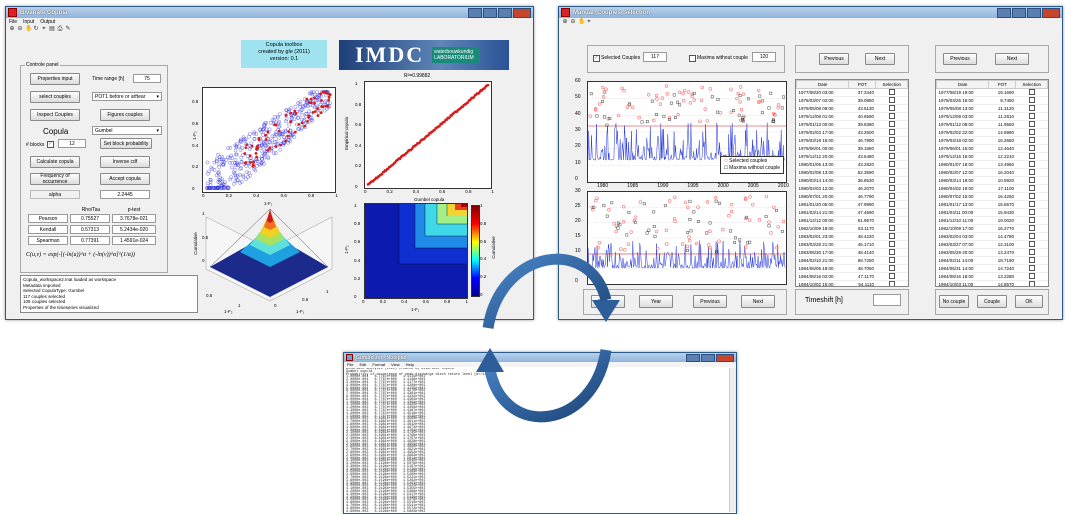  Describe the element at coordinates (992, 108) in the screenshot. I see `table-row: 1979/05/08 13:00 11.3120` at that location.